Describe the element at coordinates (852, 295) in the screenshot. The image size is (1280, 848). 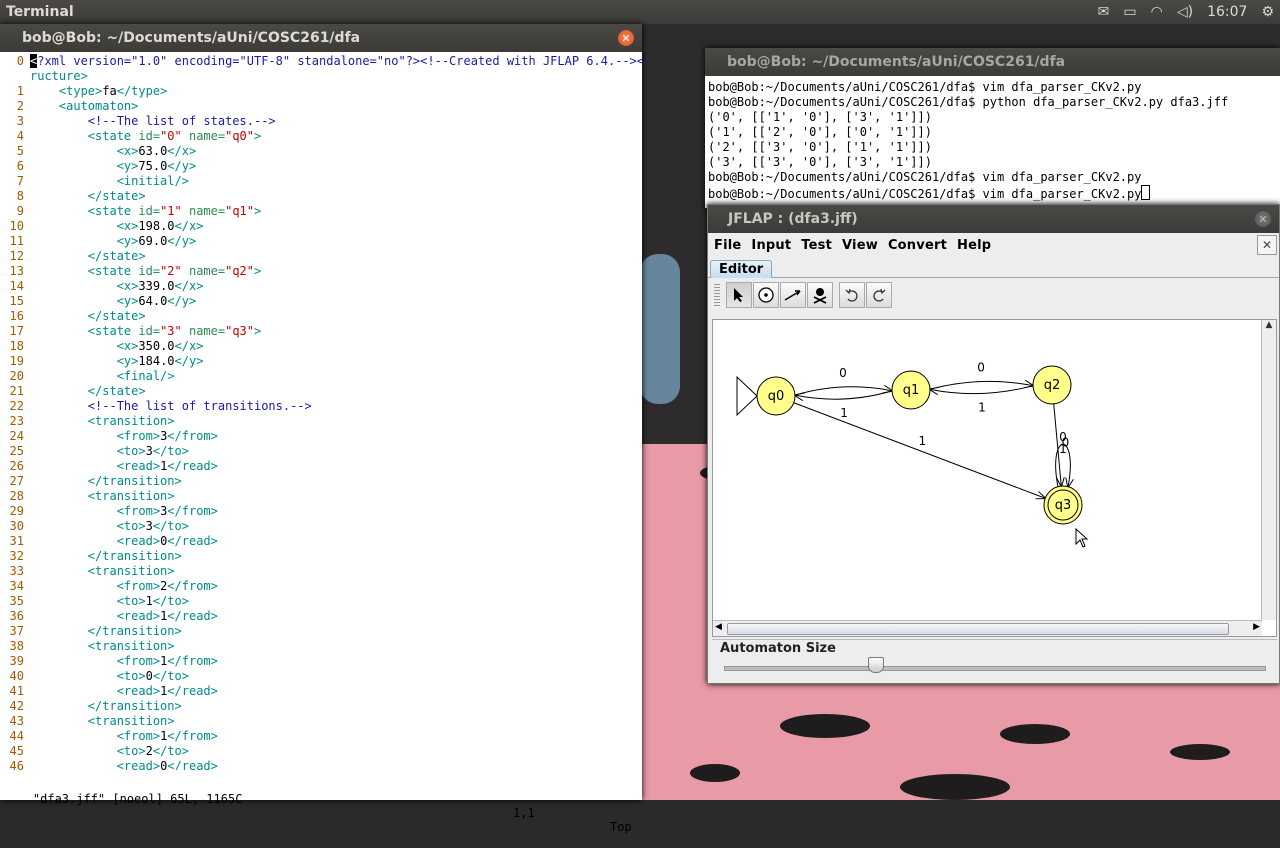
I see `undo-icon` at that location.